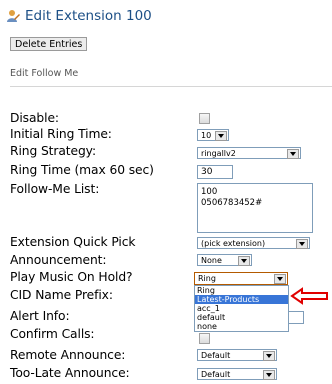 The image size is (332, 384). What do you see at coordinates (241, 290) in the screenshot?
I see `moh-option: Ring` at bounding box center [241, 290].